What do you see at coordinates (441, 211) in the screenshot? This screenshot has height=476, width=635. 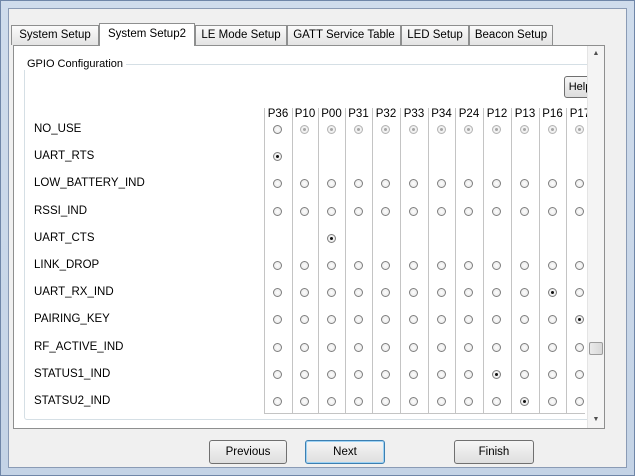 I see `radio-rssi-ind-p34` at bounding box center [441, 211].